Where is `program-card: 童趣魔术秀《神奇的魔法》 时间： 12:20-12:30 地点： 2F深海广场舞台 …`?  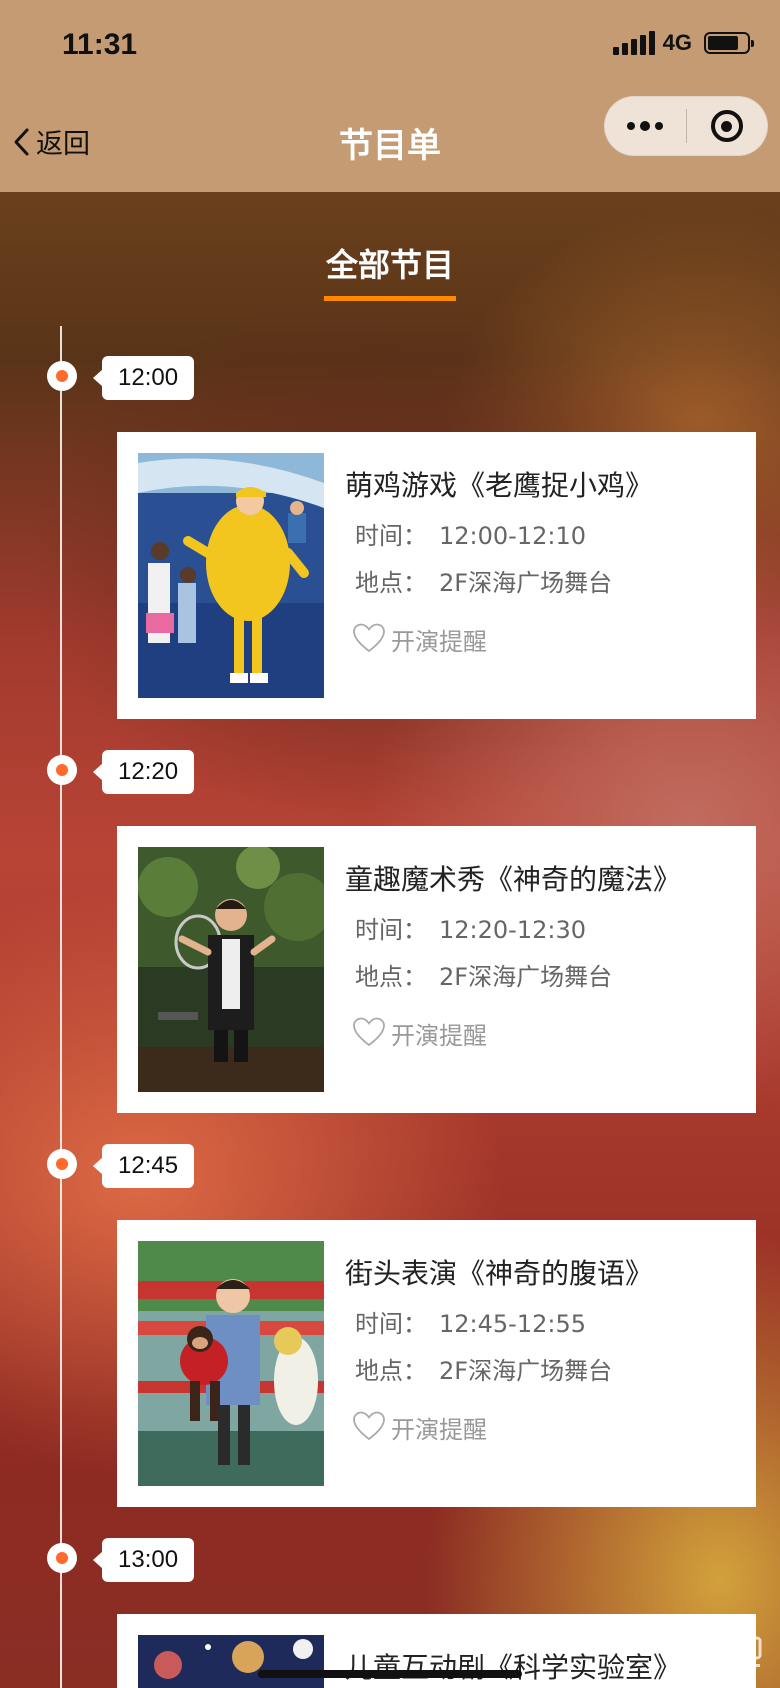 program-card: 童趣魔术秀《神奇的魔法》 时间： 12:20-12:30 地点： 2F深海广场舞台 … is located at coordinates (436, 969).